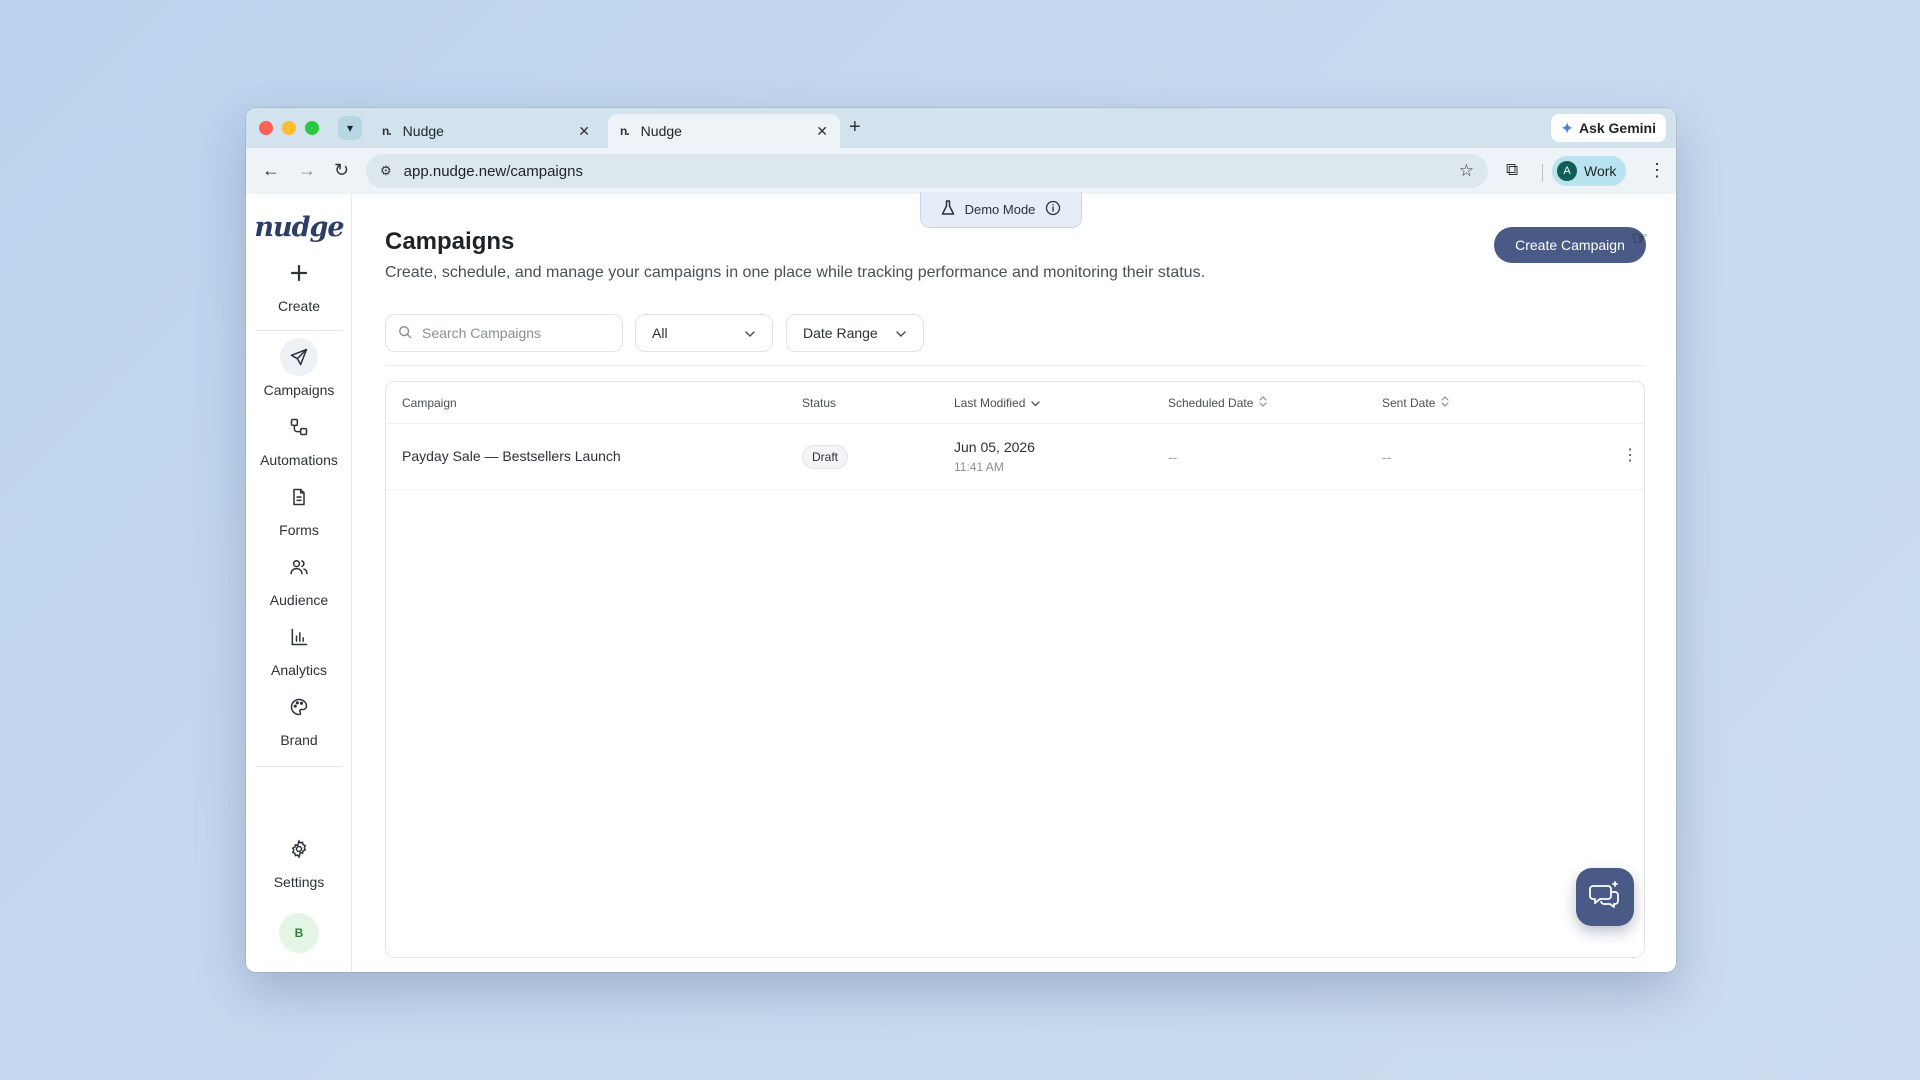 The image size is (1920, 1080). I want to click on document-icon, so click(299, 497).